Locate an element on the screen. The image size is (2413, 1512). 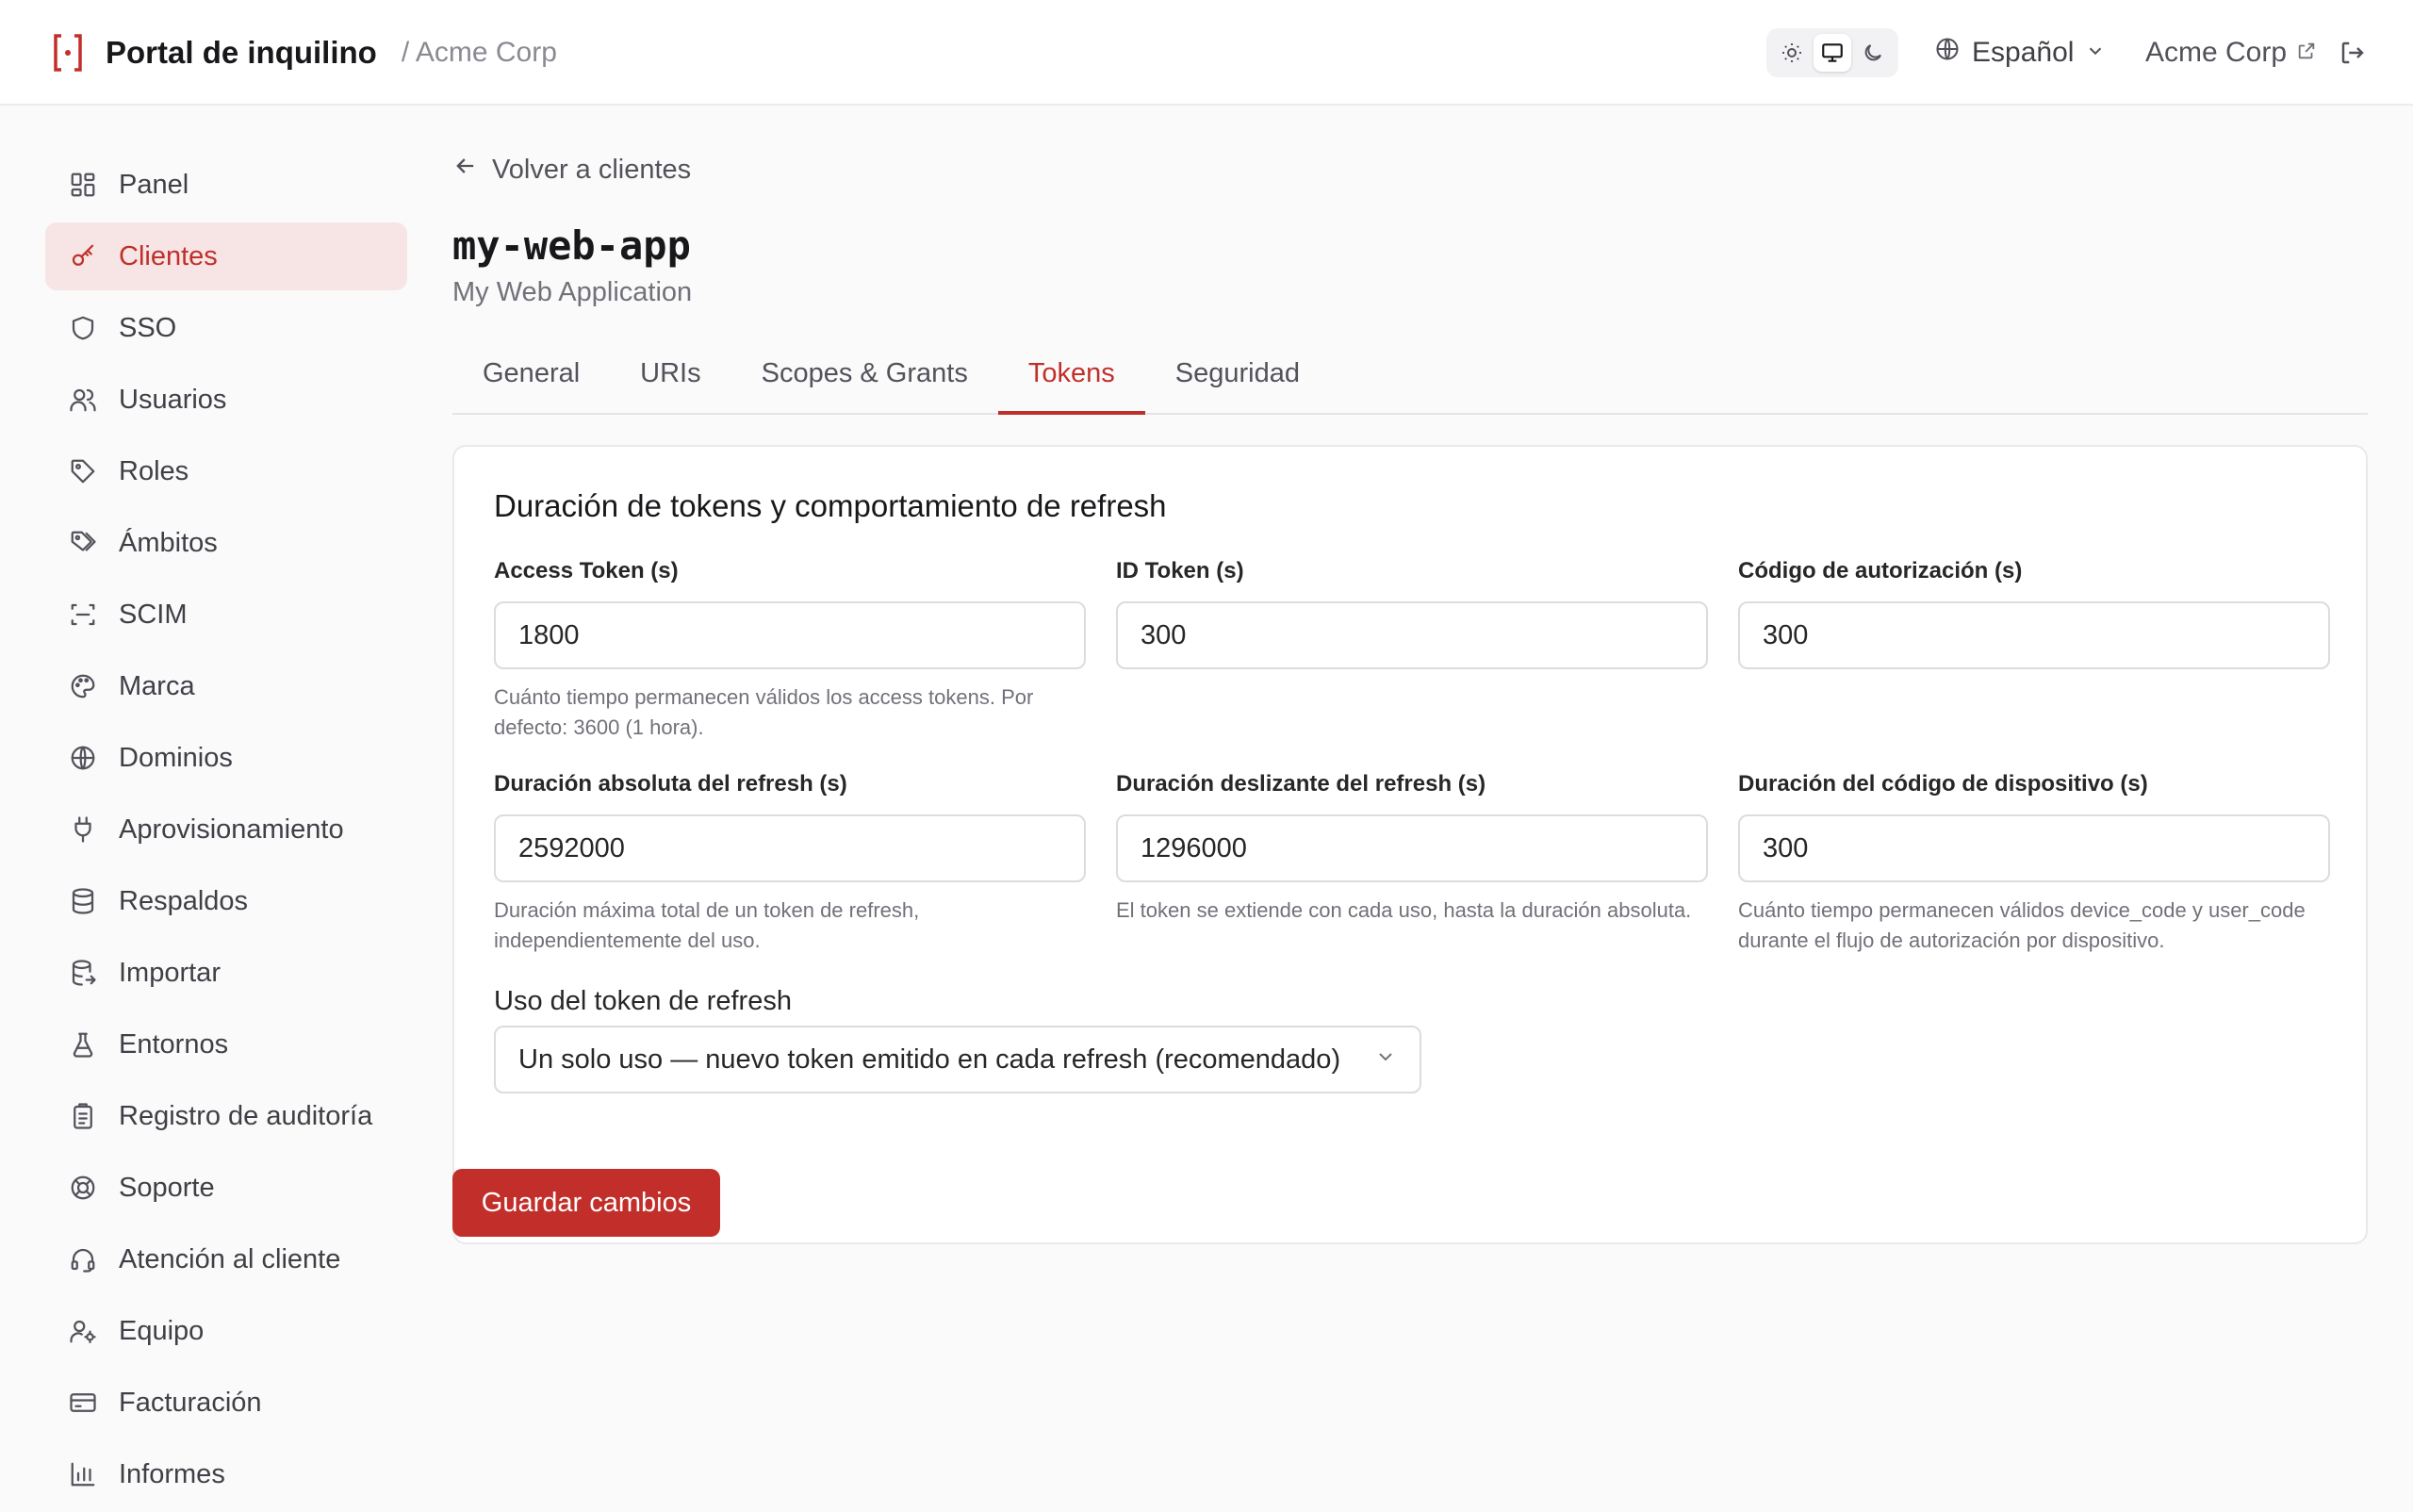
sidebar-item-scim: SCIM is located at coordinates (226, 615).